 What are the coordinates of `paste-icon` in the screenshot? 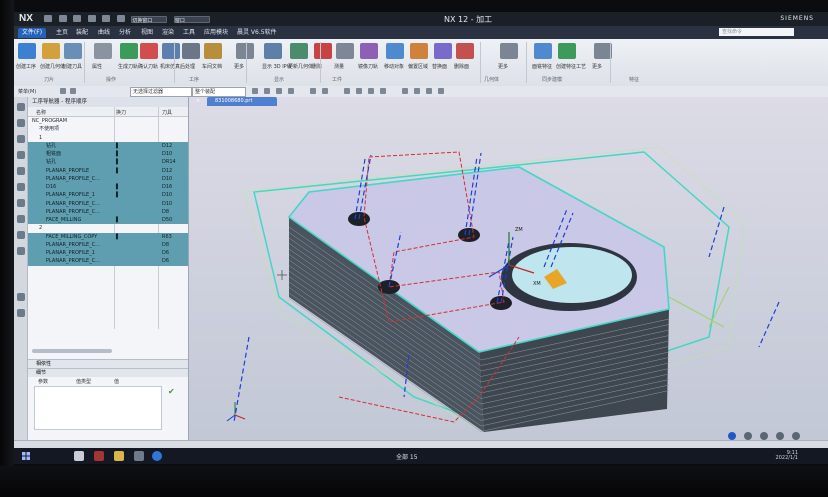 It's located at (120, 18).